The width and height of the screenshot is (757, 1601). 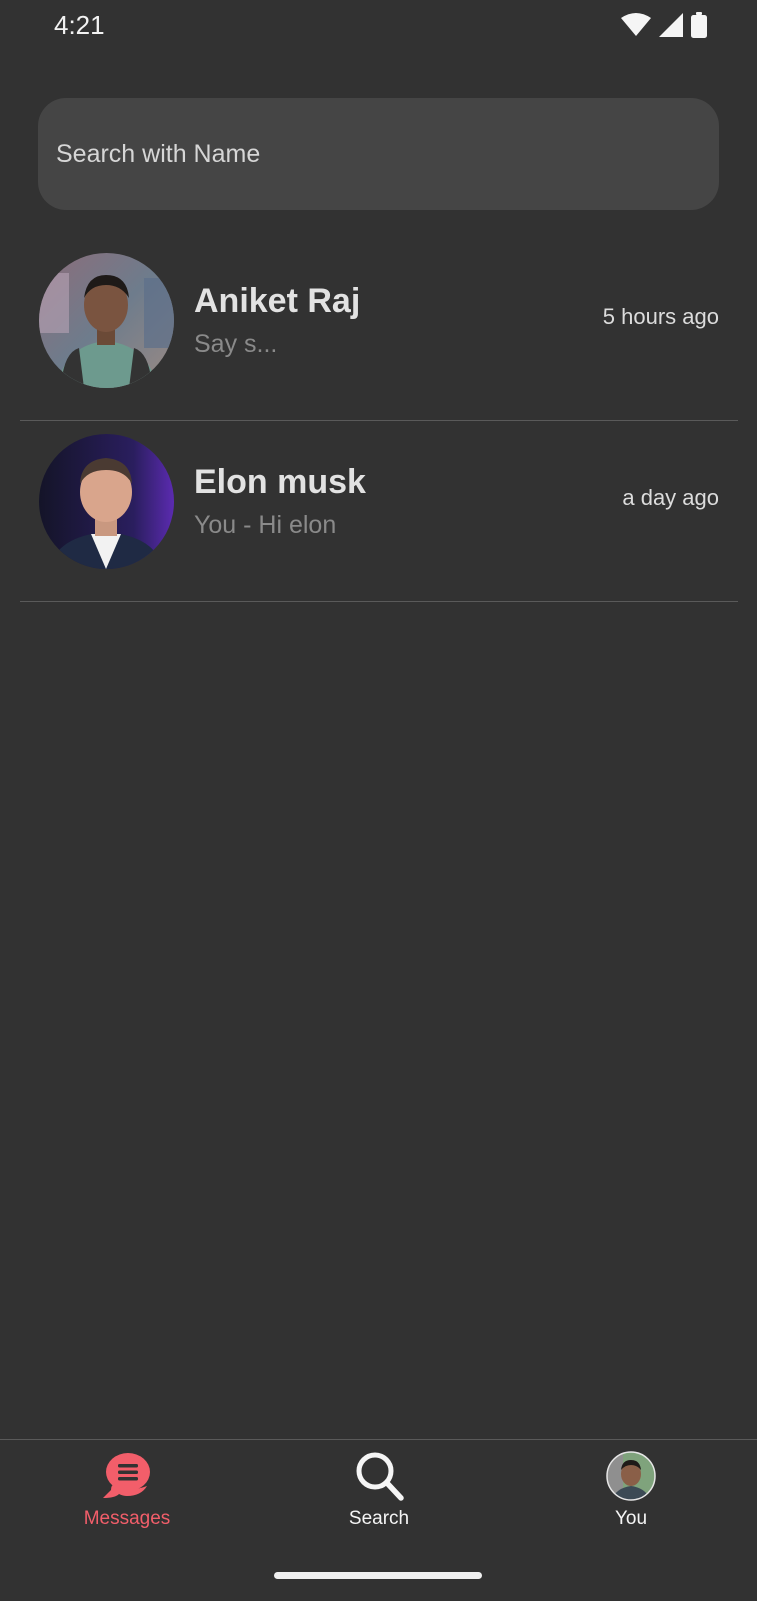 I want to click on search-input, so click(x=378, y=154).